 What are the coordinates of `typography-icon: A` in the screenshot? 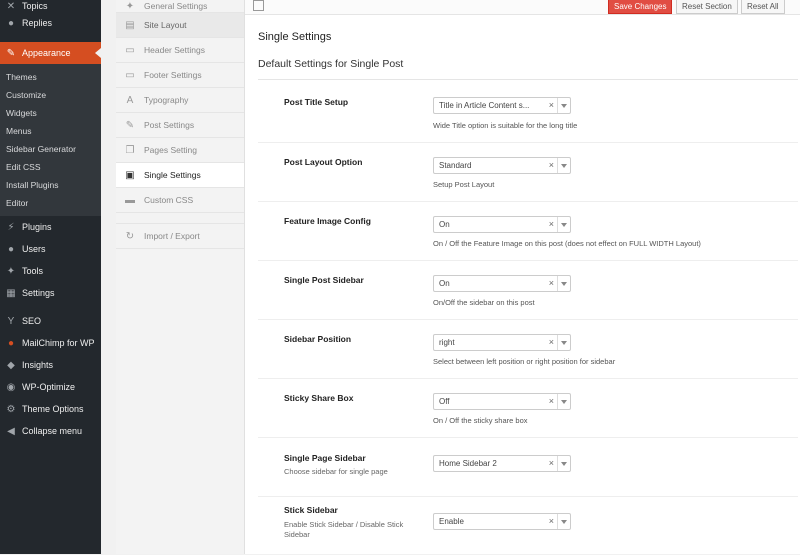 It's located at (130, 100).